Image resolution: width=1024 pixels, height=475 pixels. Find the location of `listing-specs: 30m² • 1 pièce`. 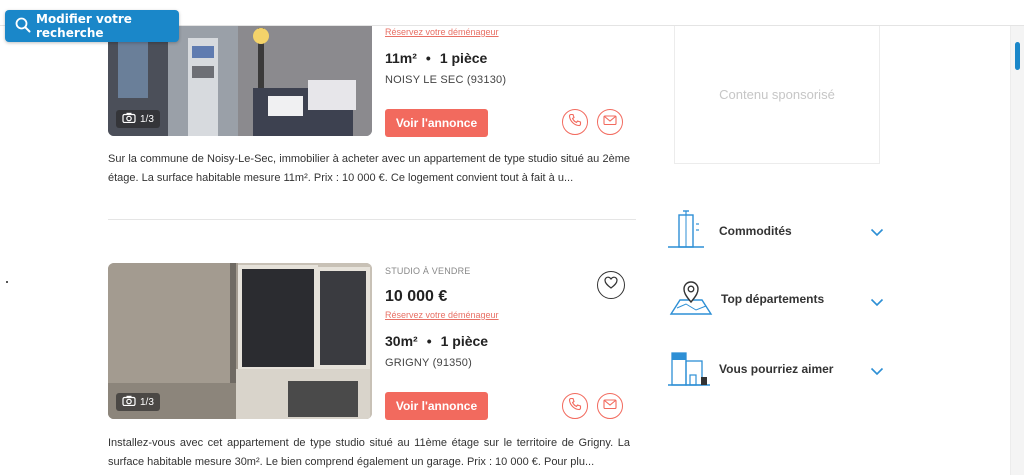

listing-specs: 30m² • 1 pièce is located at coordinates (436, 341).